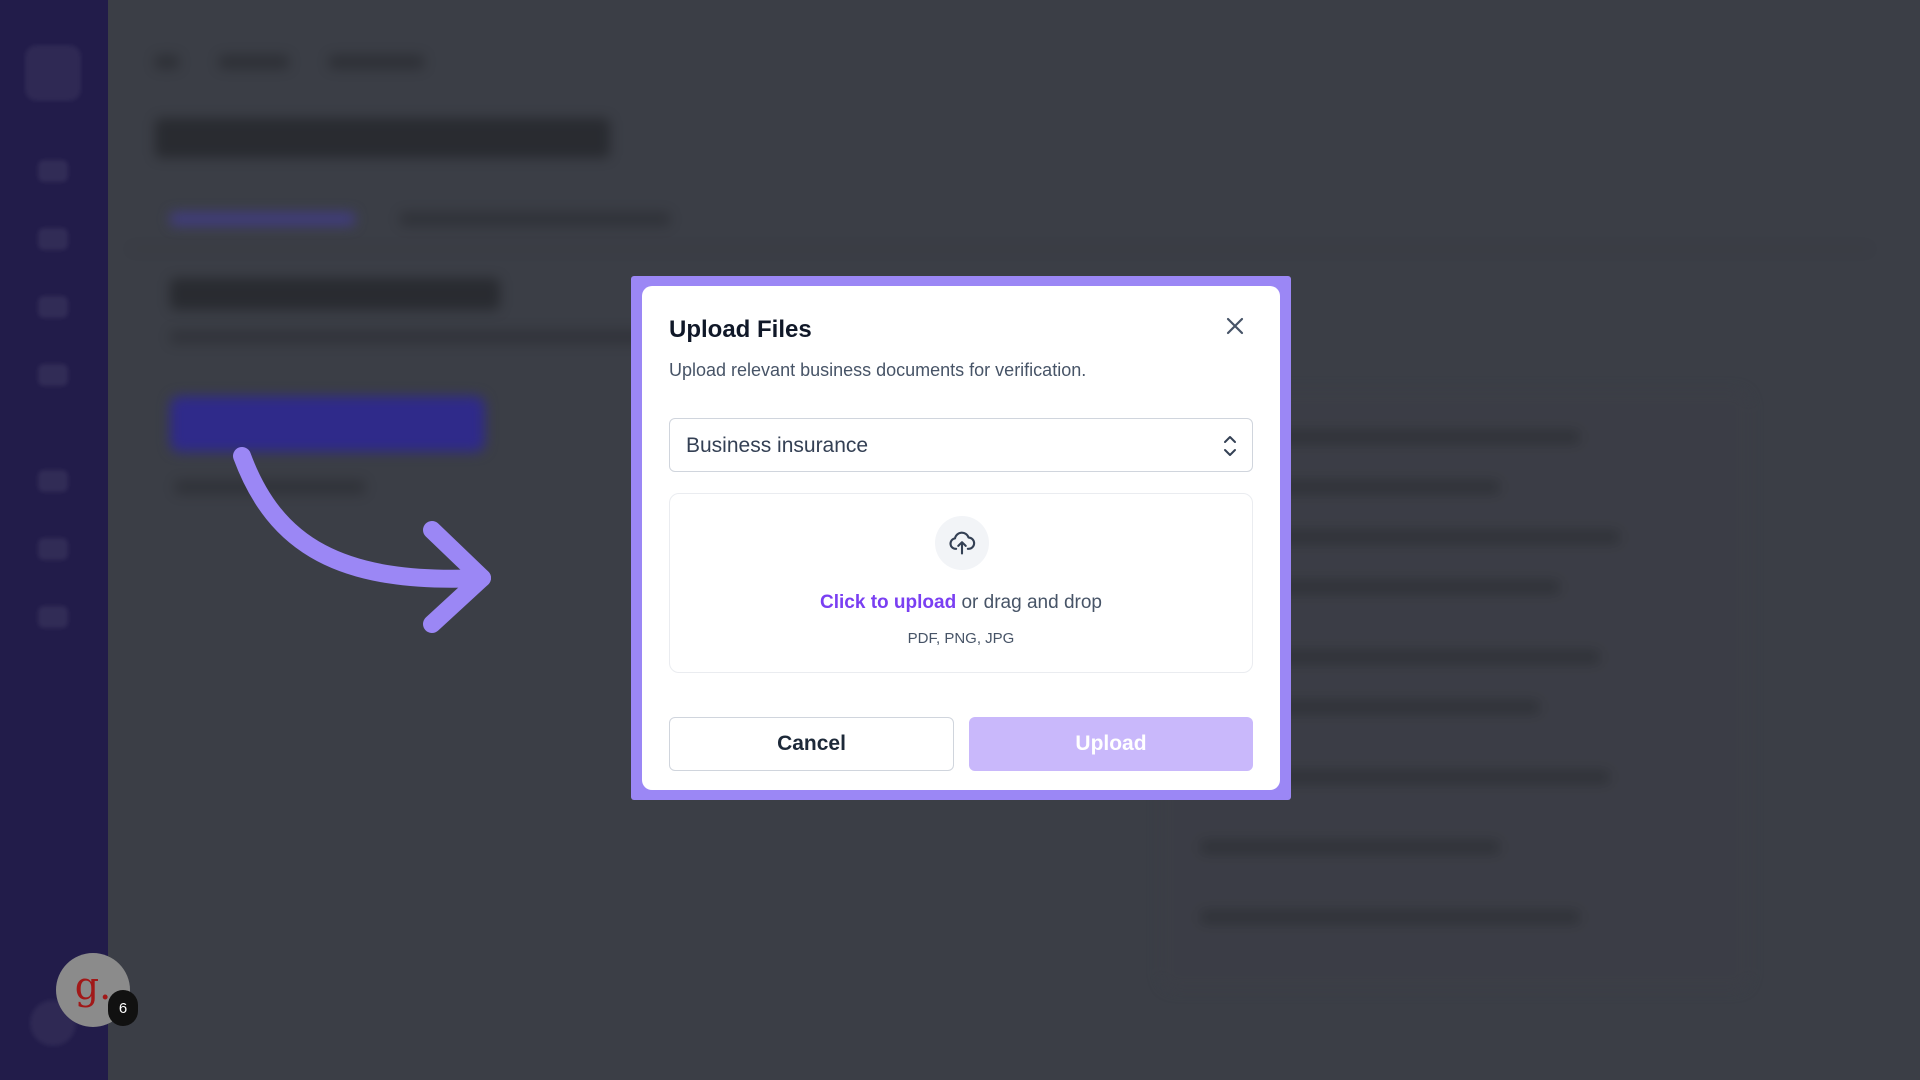 This screenshot has width=1920, height=1080. I want to click on sidebar, so click(54, 540).